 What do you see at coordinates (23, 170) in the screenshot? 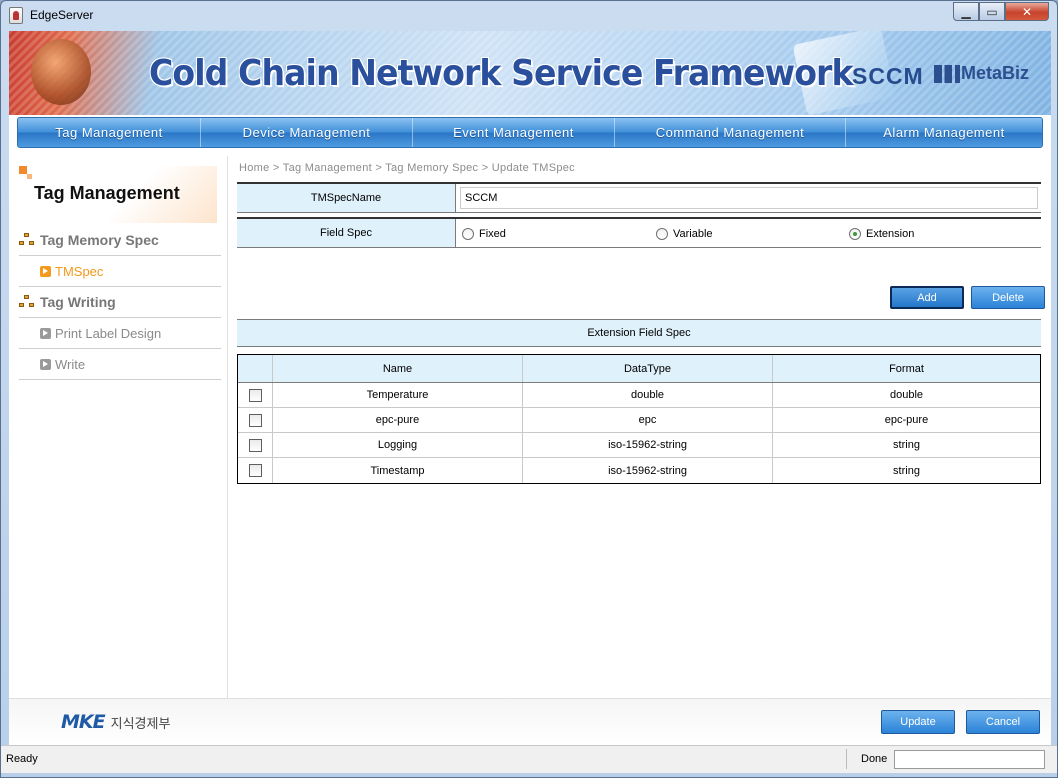
I see `corner-decoration` at bounding box center [23, 170].